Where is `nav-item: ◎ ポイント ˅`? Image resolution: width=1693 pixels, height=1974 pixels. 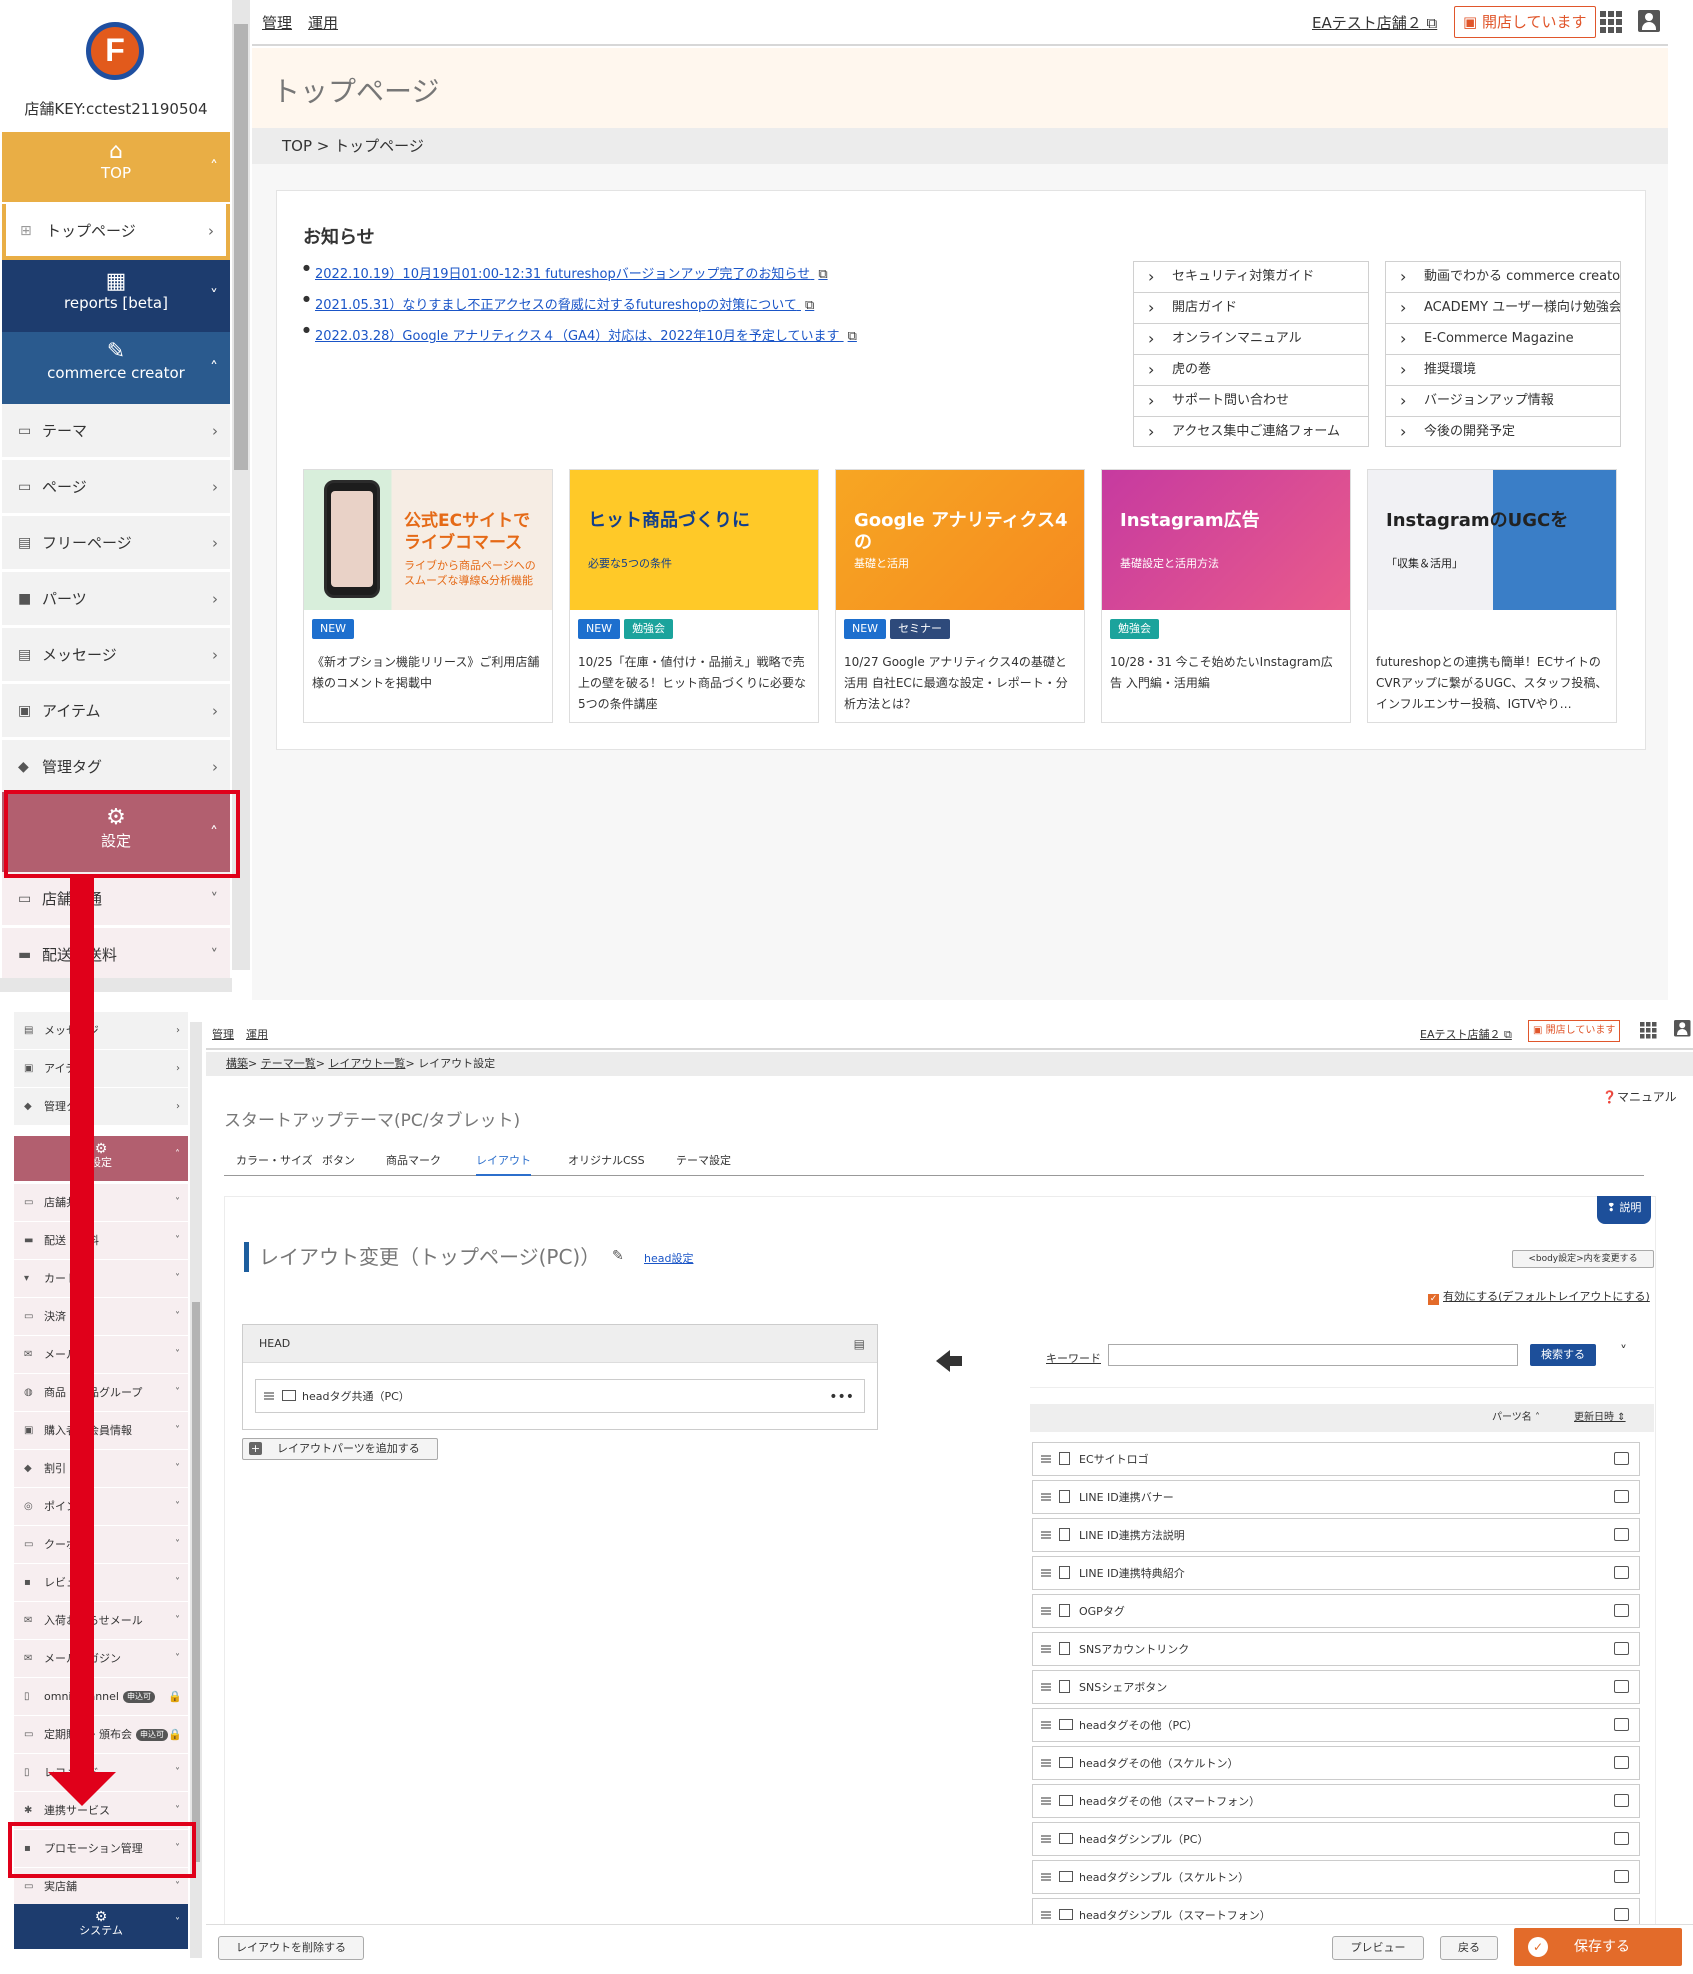 nav-item: ◎ ポイント ˅ is located at coordinates (101, 1507).